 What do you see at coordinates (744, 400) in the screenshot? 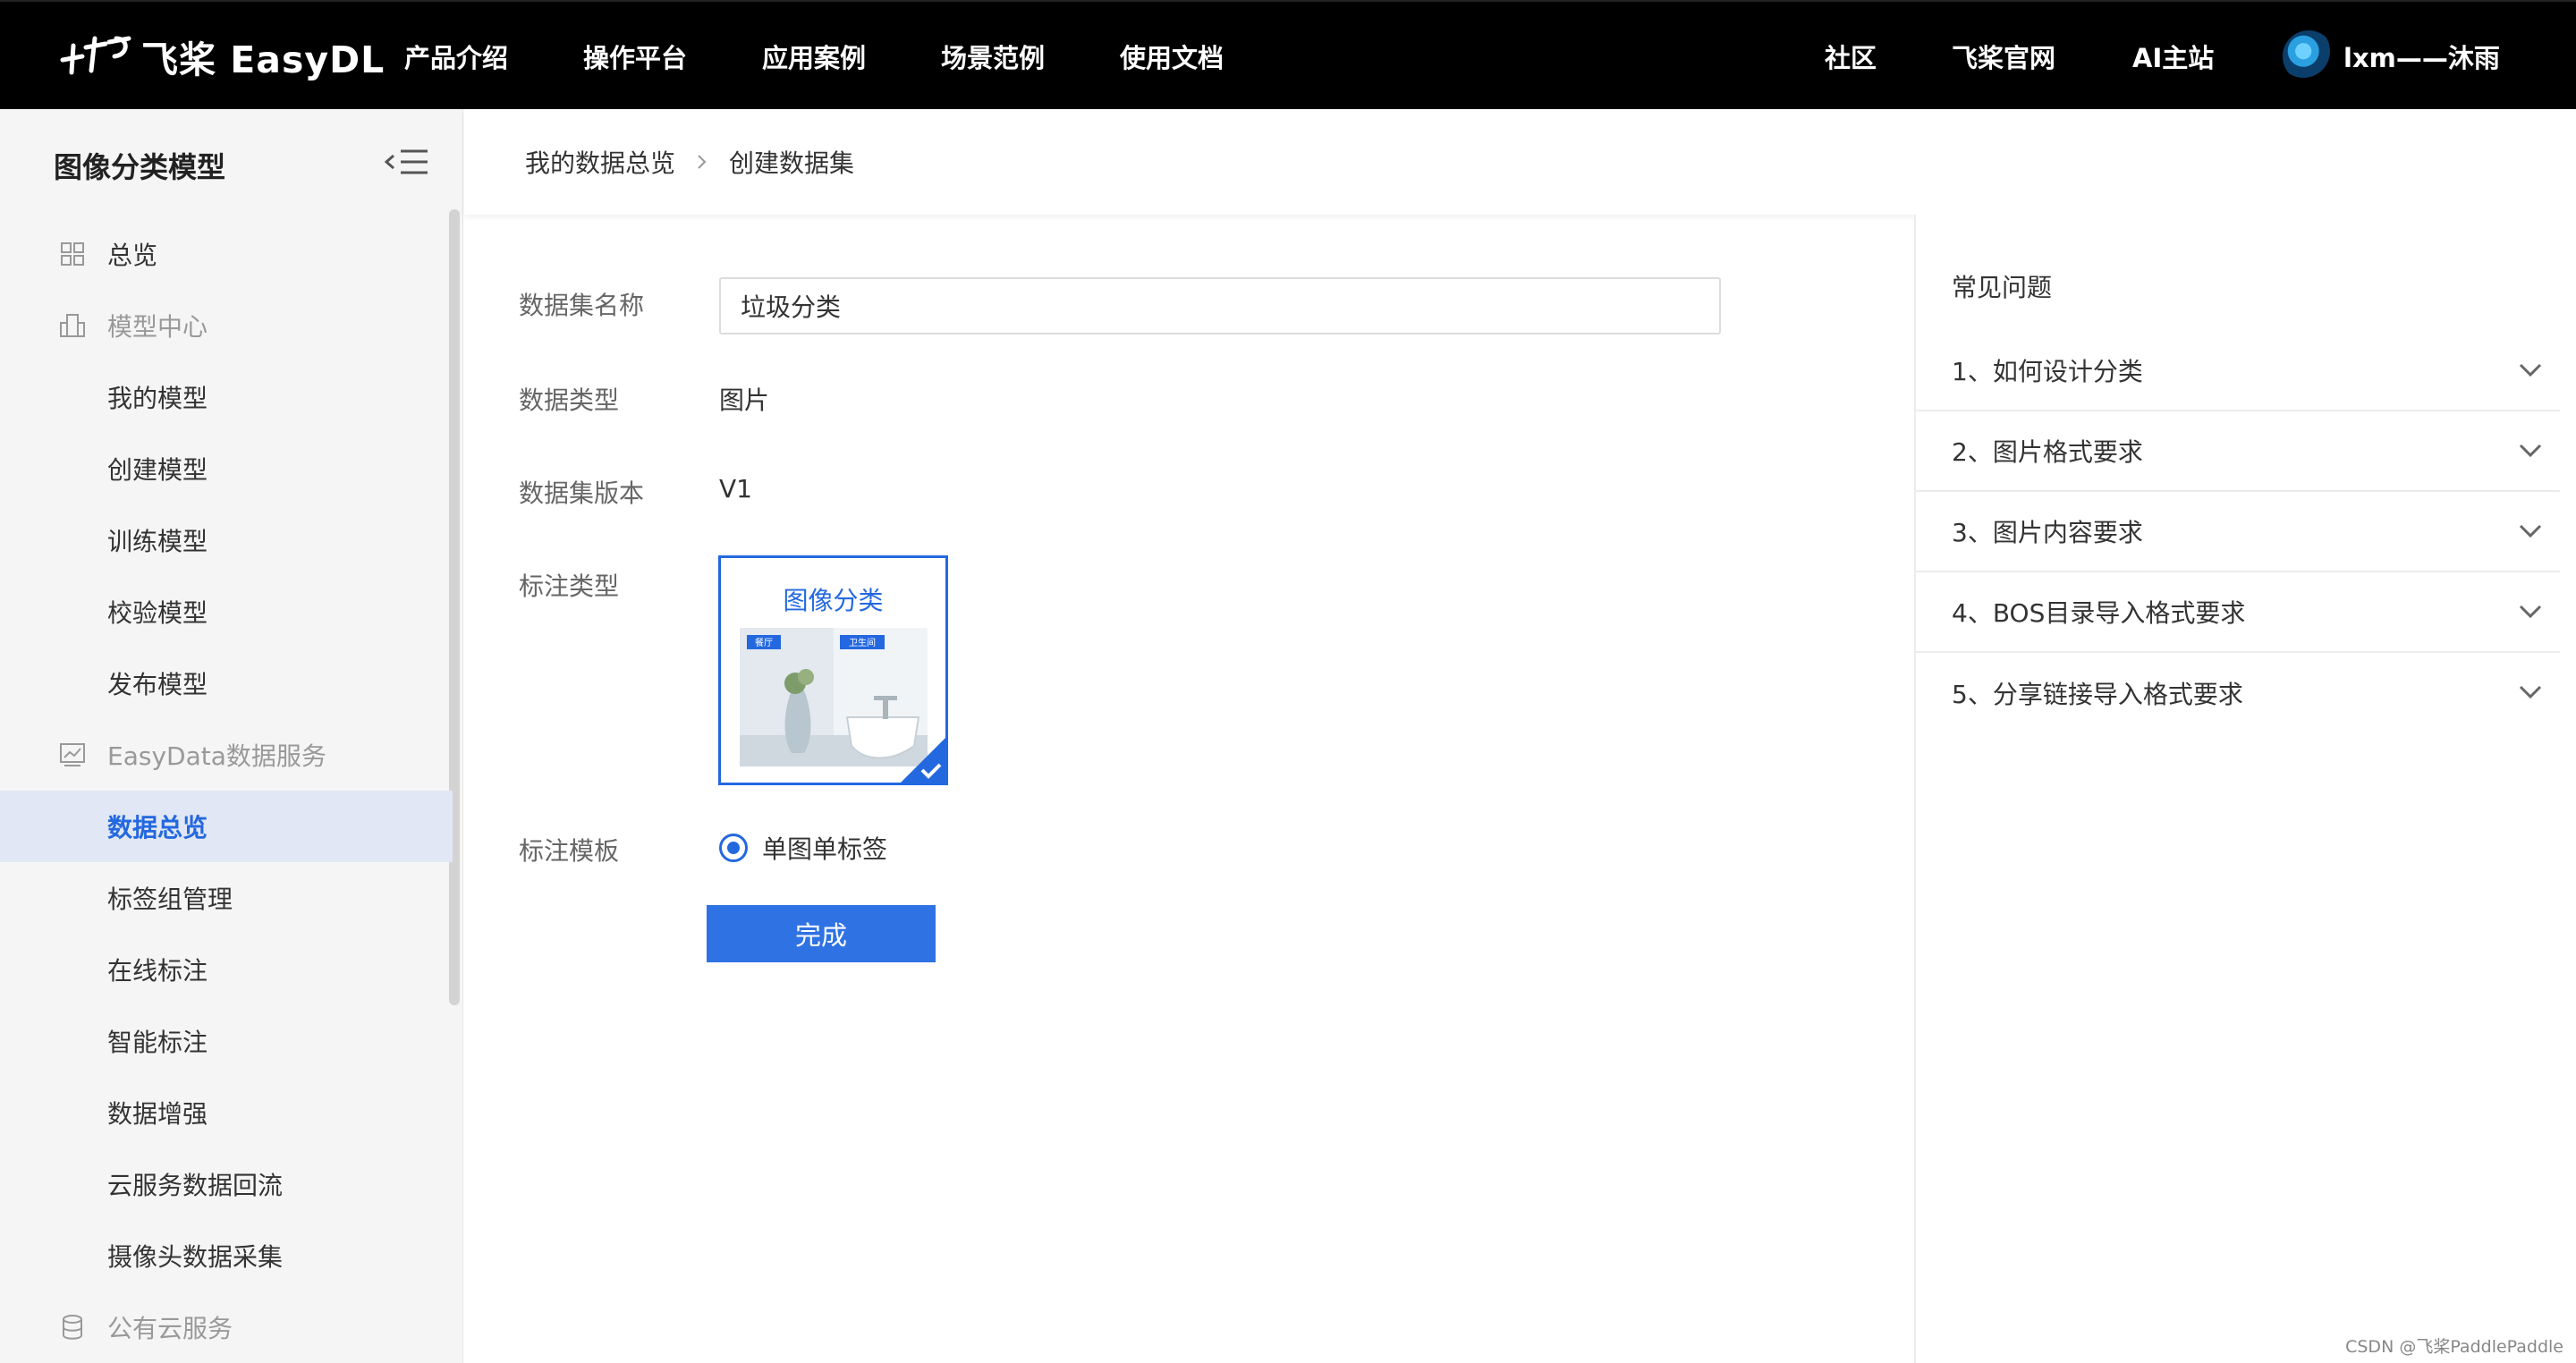
I see `data-type-value: 图片` at bounding box center [744, 400].